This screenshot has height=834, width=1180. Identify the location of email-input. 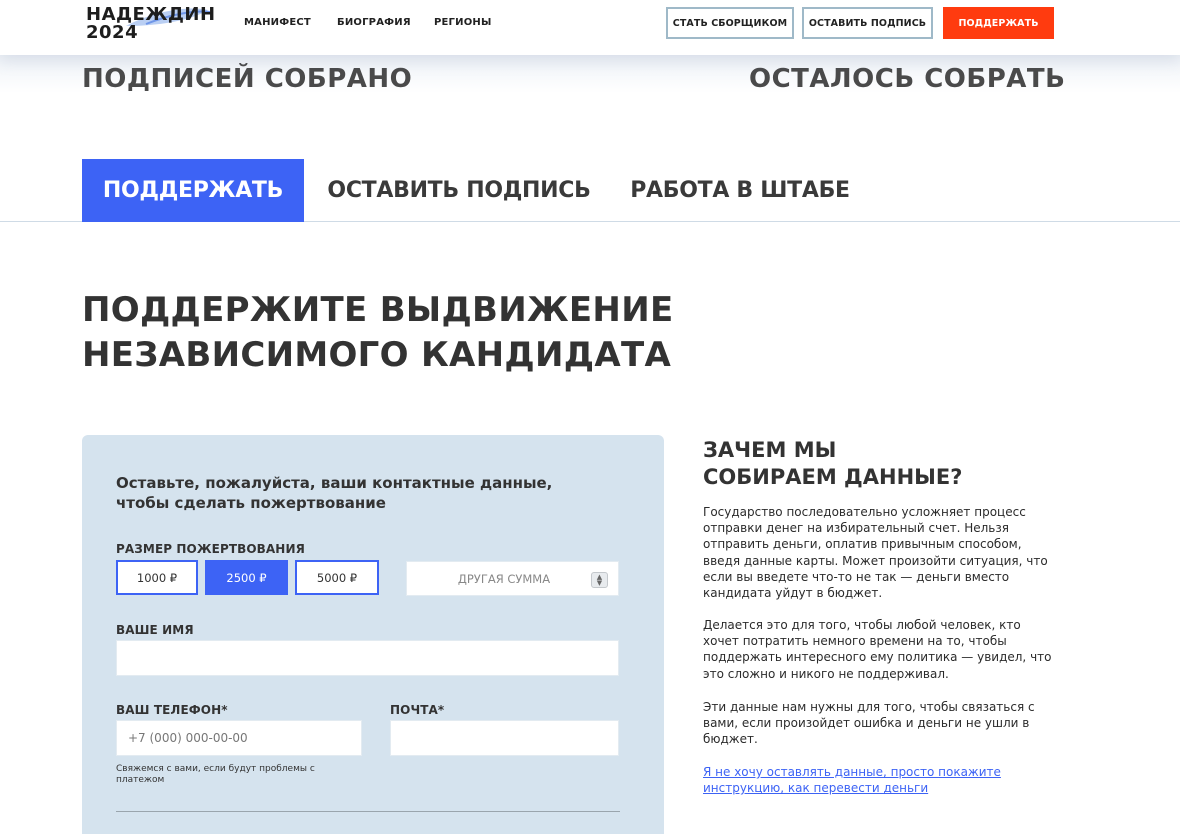
(504, 738).